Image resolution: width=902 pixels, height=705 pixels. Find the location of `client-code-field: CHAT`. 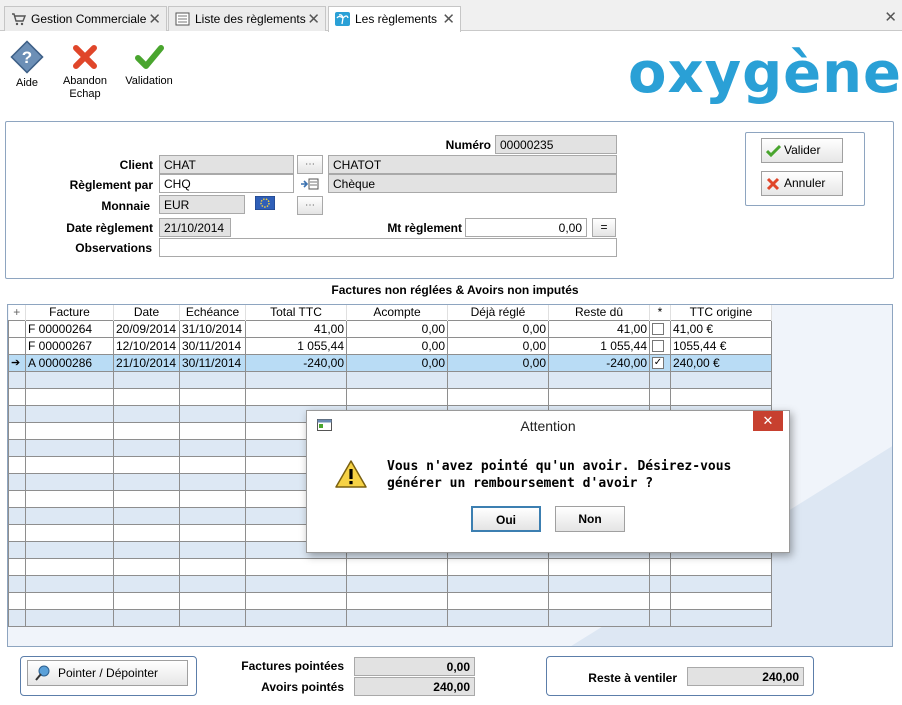

client-code-field: CHAT is located at coordinates (226, 164).